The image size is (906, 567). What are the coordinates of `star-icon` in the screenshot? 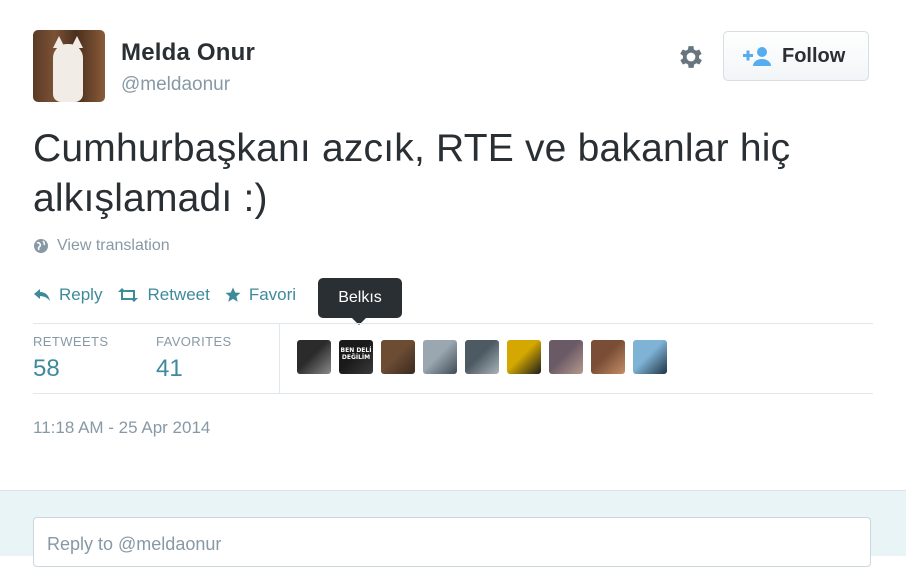 It's located at (233, 294).